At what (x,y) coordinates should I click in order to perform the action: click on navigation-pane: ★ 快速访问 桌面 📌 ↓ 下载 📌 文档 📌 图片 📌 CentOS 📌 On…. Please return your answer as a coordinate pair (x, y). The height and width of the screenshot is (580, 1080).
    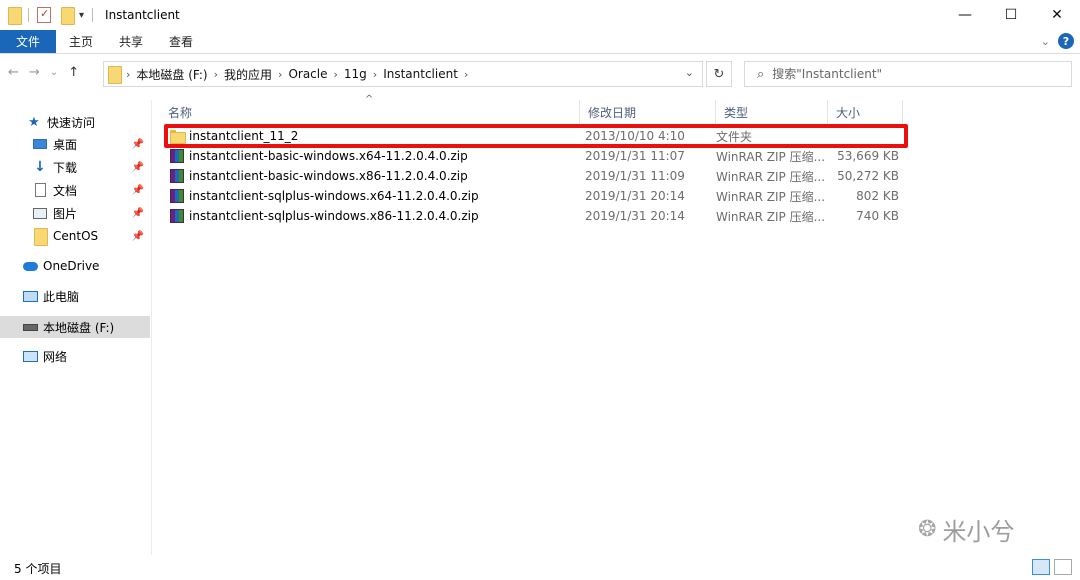
    Looking at the image, I should click on (76, 327).